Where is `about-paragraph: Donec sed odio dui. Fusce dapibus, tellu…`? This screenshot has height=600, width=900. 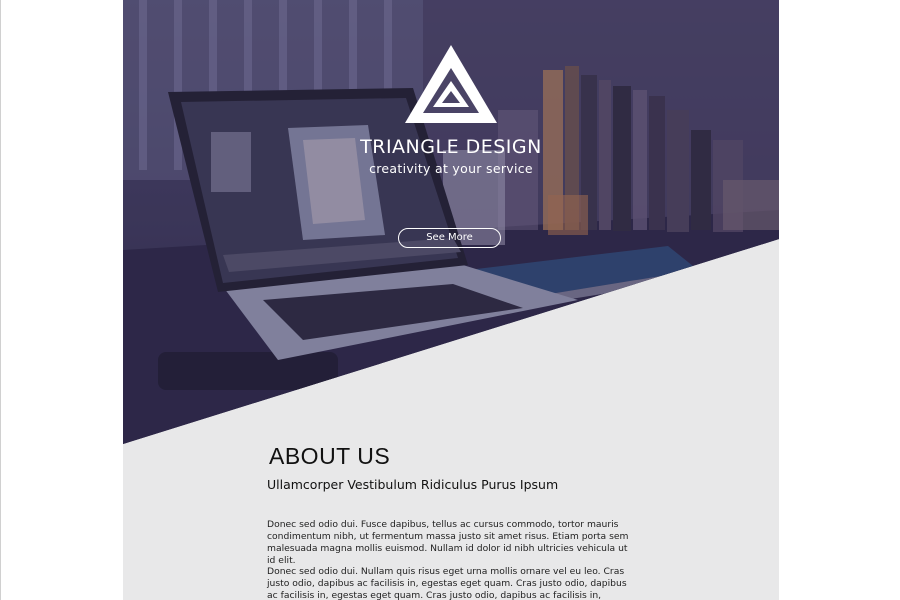 about-paragraph: Donec sed odio dui. Fusce dapibus, tellu… is located at coordinates (448, 542).